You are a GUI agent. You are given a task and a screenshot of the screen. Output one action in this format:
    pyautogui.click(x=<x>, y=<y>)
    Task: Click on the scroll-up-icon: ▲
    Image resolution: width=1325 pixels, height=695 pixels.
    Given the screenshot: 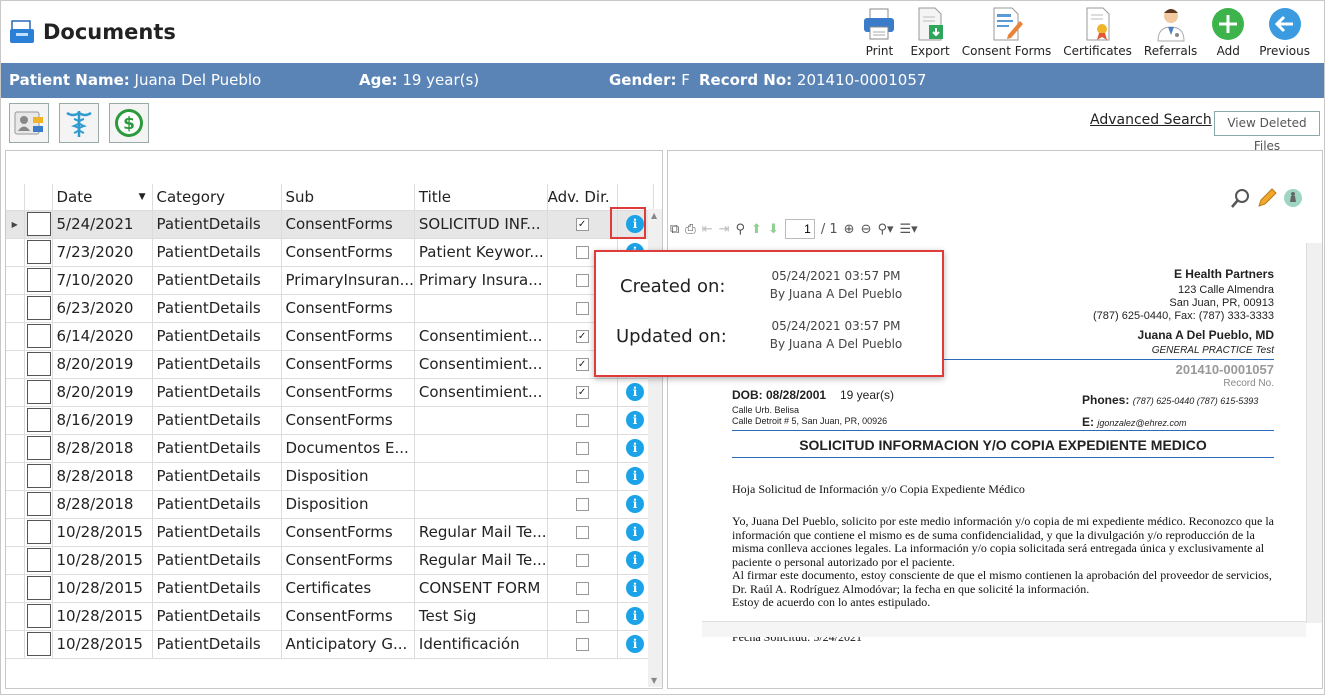 What is the action you would take?
    pyautogui.click(x=654, y=215)
    